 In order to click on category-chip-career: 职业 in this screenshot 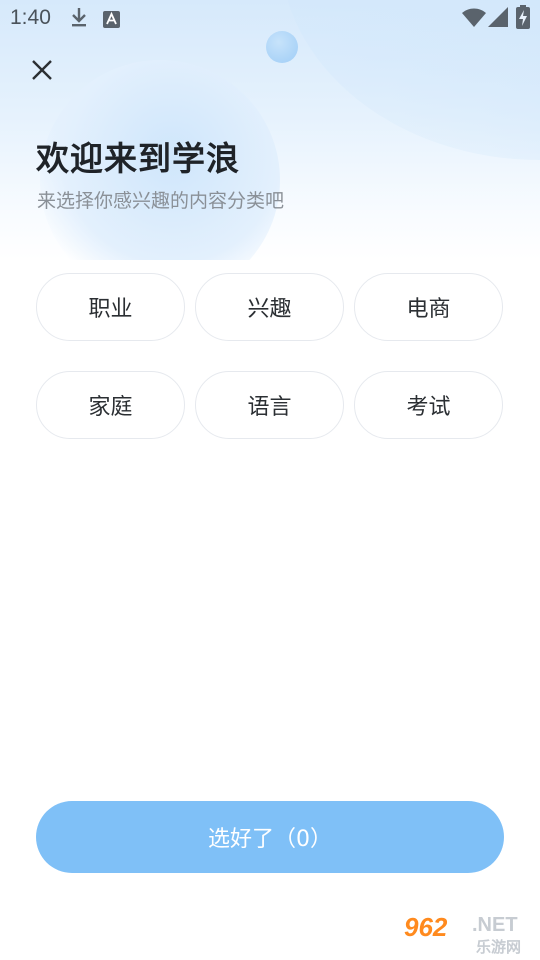, I will do `click(110, 307)`.